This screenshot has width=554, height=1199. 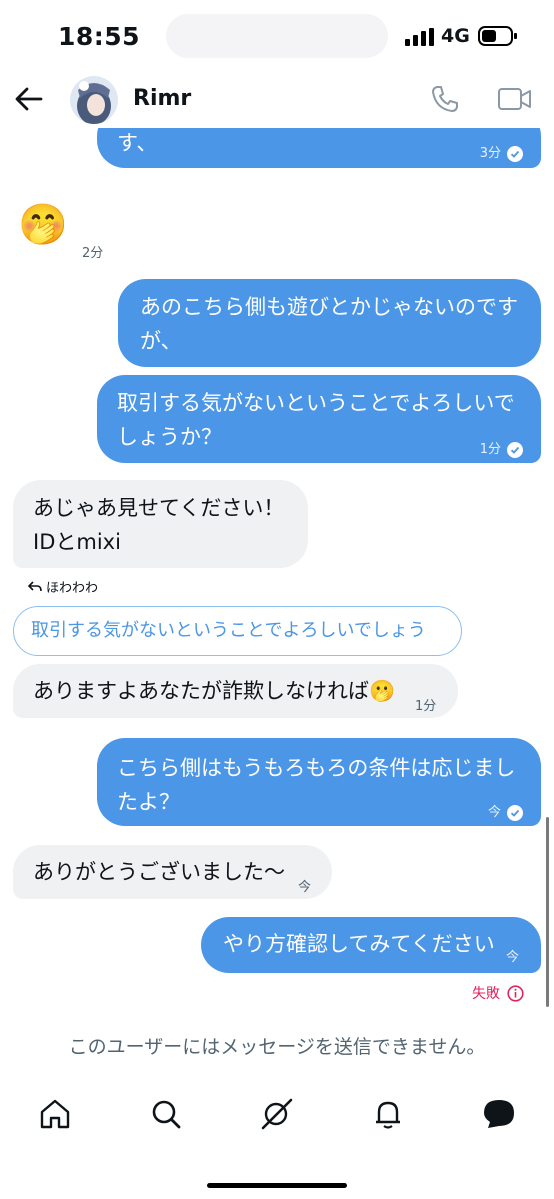 I want to click on message-bubble: ありがとうございました〜 今, so click(x=172, y=872).